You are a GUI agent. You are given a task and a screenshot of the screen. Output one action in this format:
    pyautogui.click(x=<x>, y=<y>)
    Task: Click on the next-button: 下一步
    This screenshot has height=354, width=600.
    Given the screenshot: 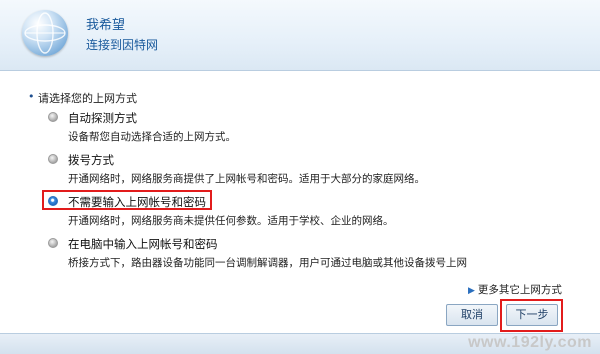 What is the action you would take?
    pyautogui.click(x=532, y=315)
    